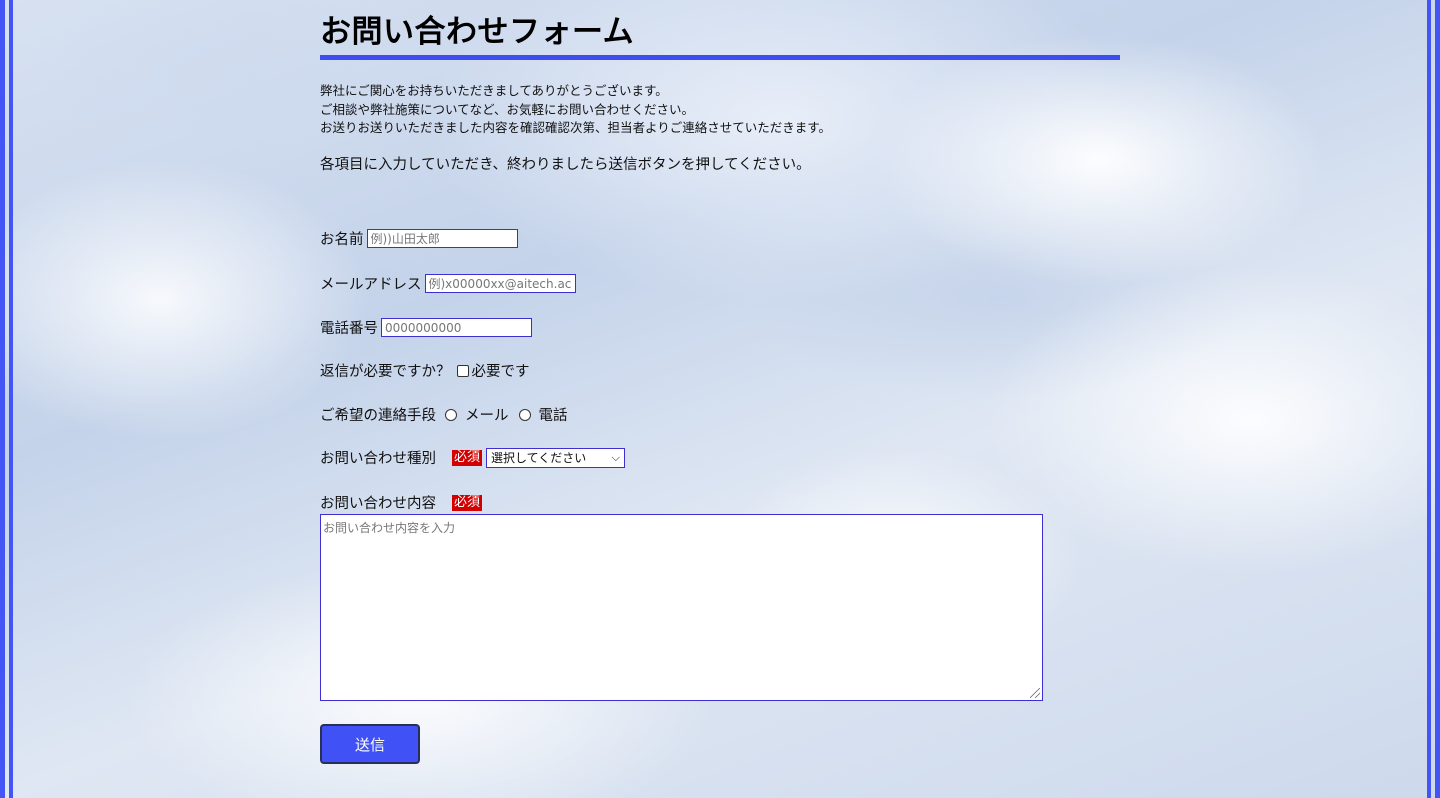  Describe the element at coordinates (378, 504) in the screenshot. I see `inquiry-content-label: お問い合わせ内容` at that location.